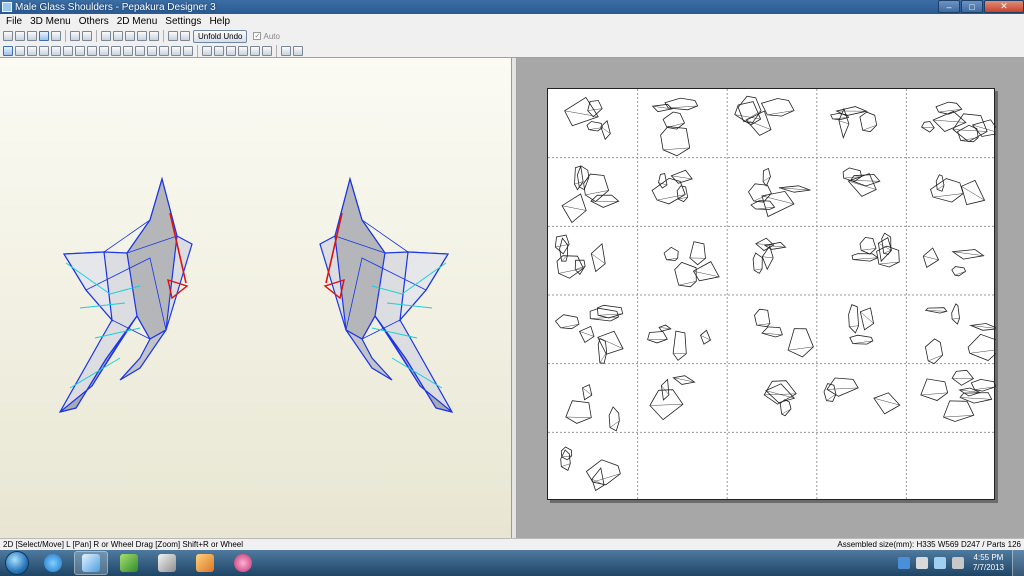 This screenshot has height=576, width=1024. I want to click on left-shoulder-model, so click(125, 294).